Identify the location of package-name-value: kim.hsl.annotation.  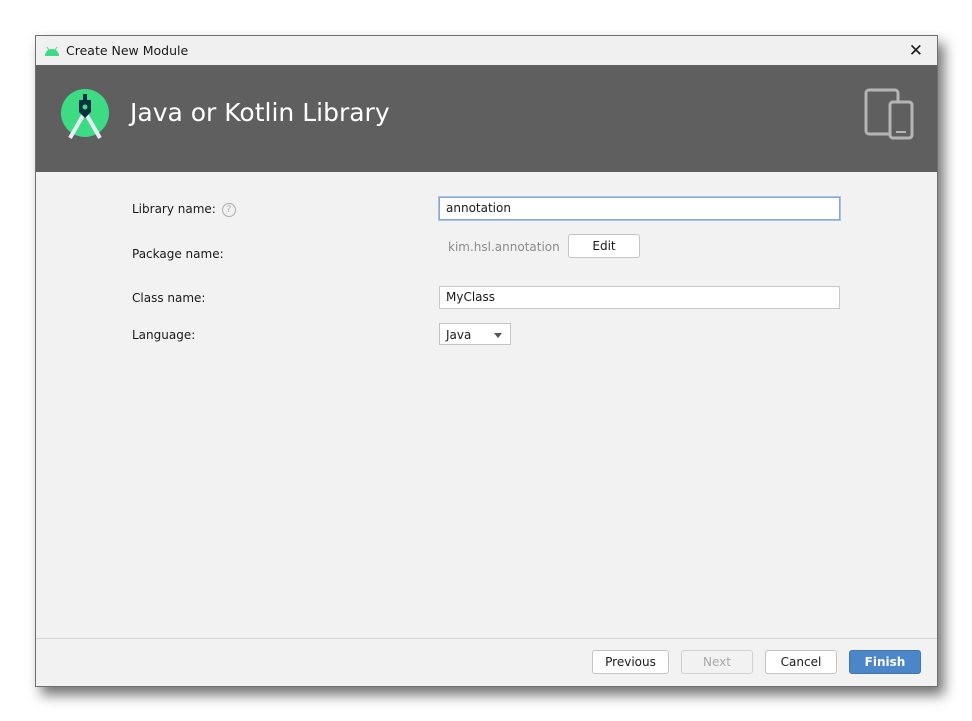
(504, 247).